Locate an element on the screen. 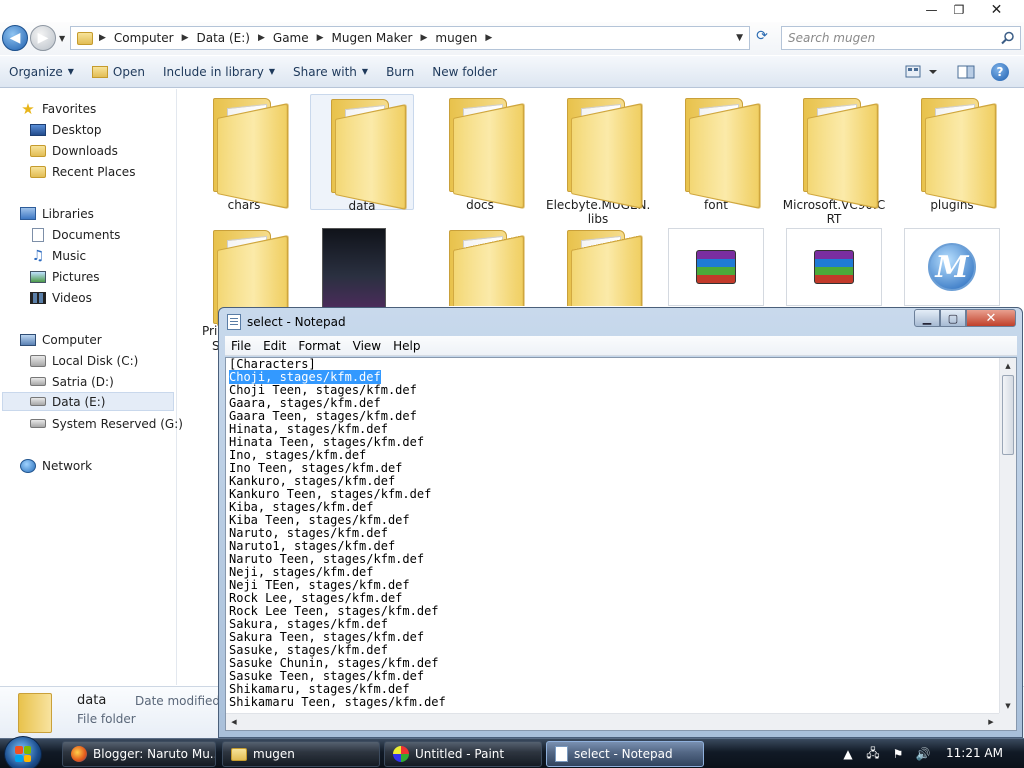  network-tray-icon: 🖧 is located at coordinates (873, 754).